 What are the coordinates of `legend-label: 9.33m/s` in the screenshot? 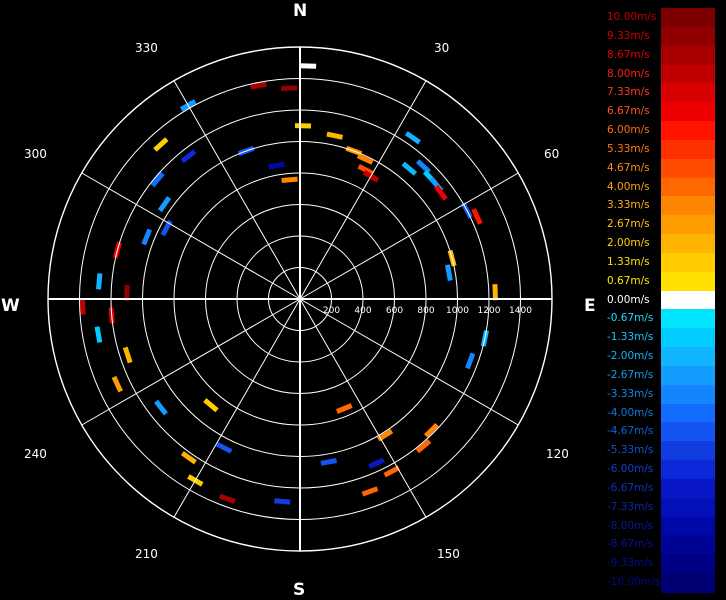 It's located at (628, 35).